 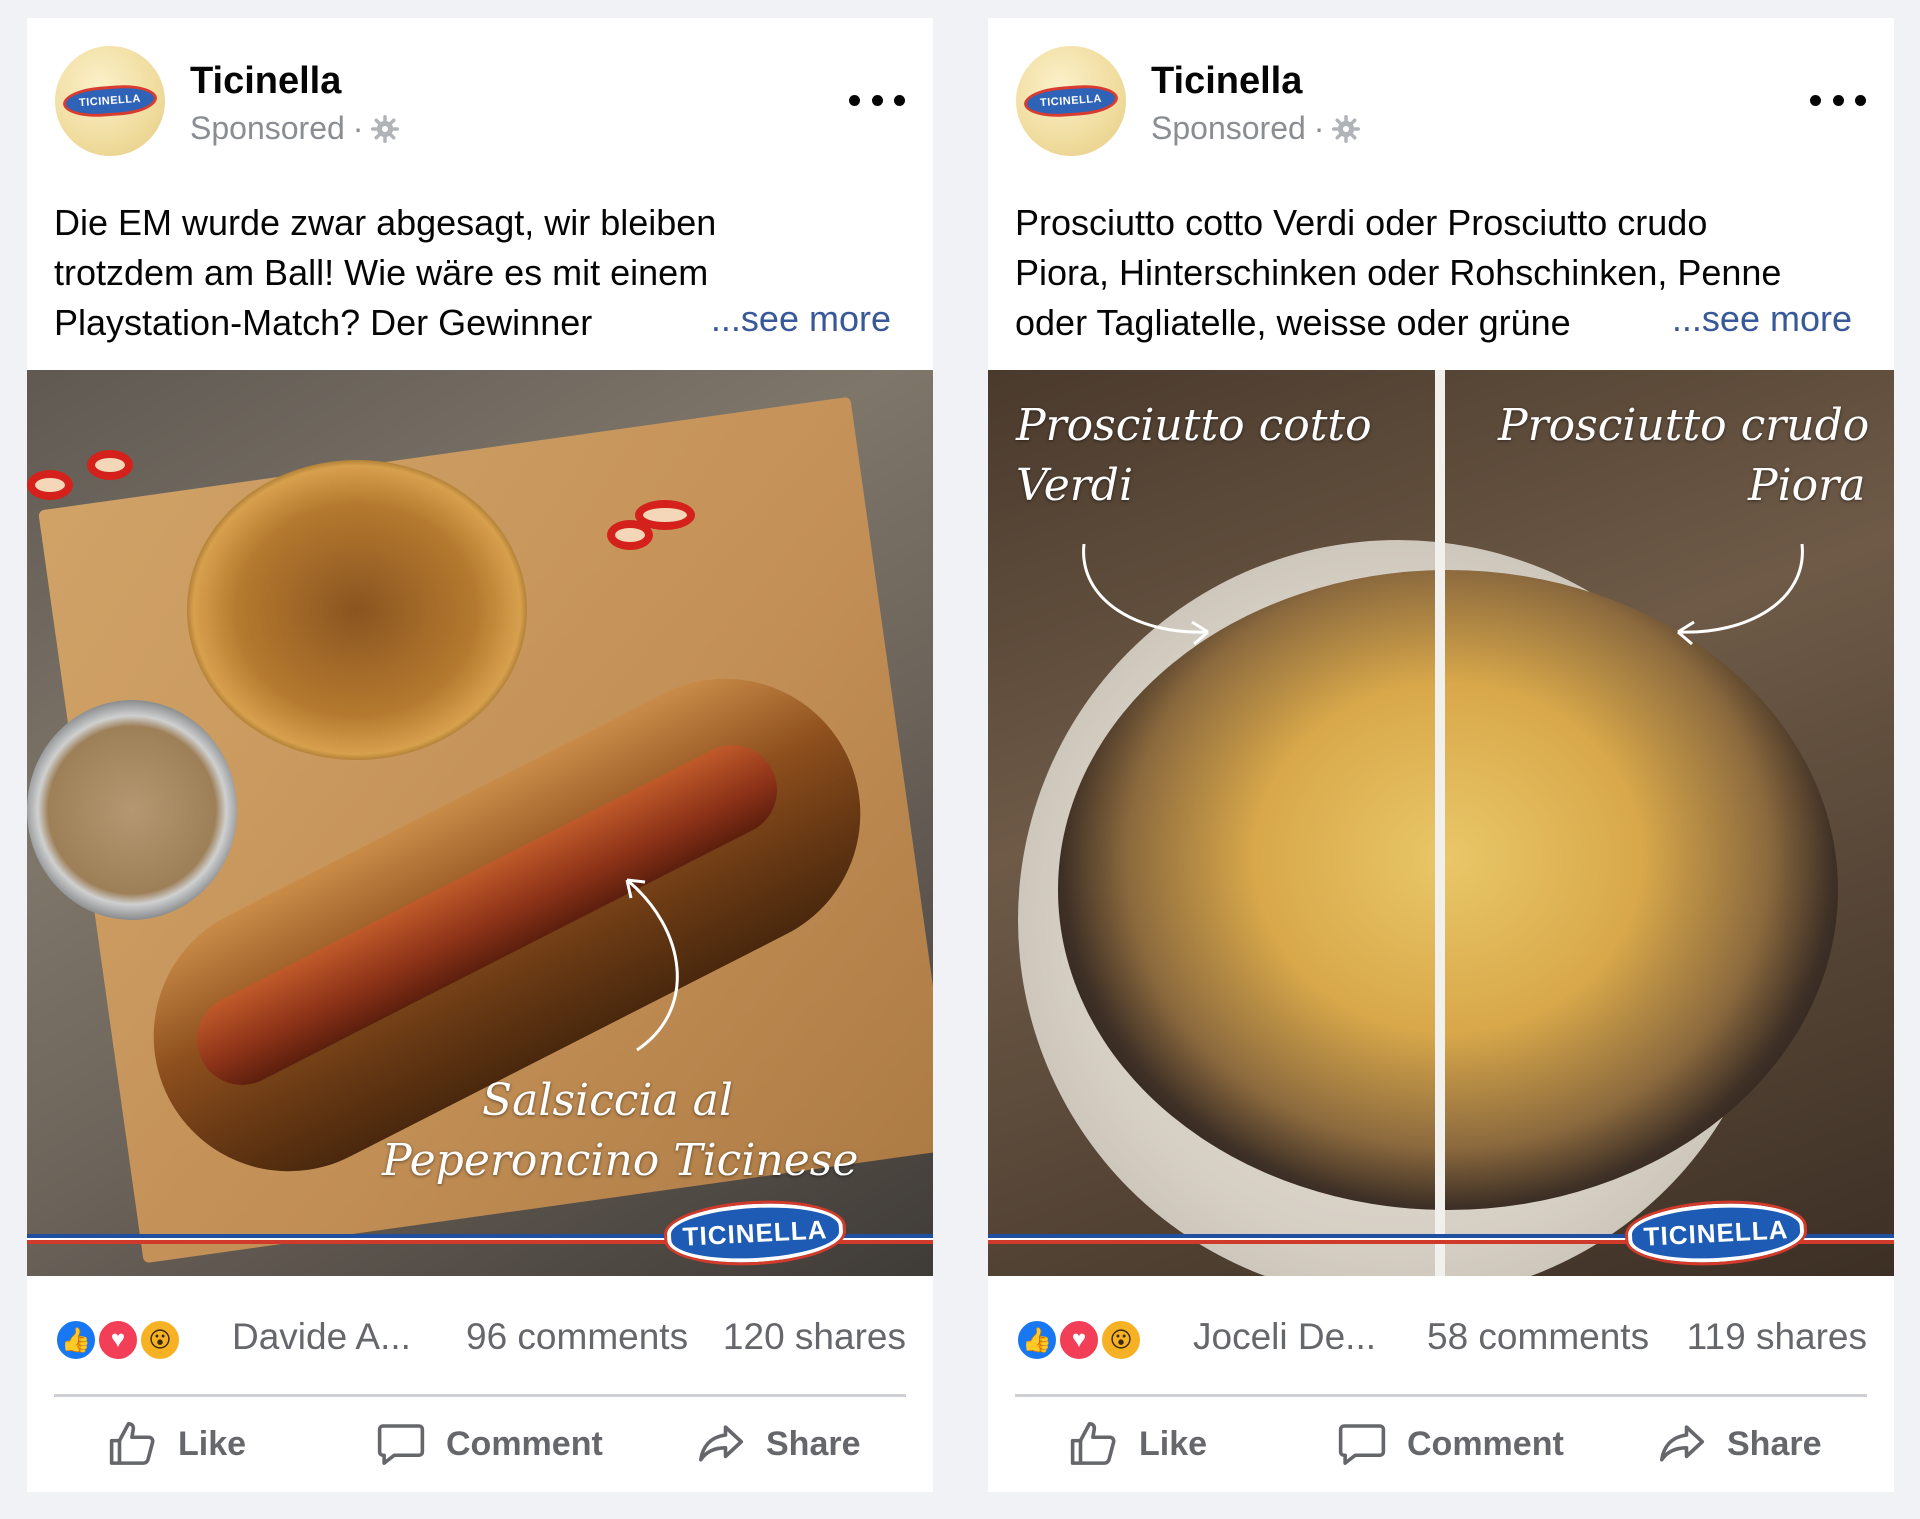 I want to click on mustard-dish, so click(x=132, y=810).